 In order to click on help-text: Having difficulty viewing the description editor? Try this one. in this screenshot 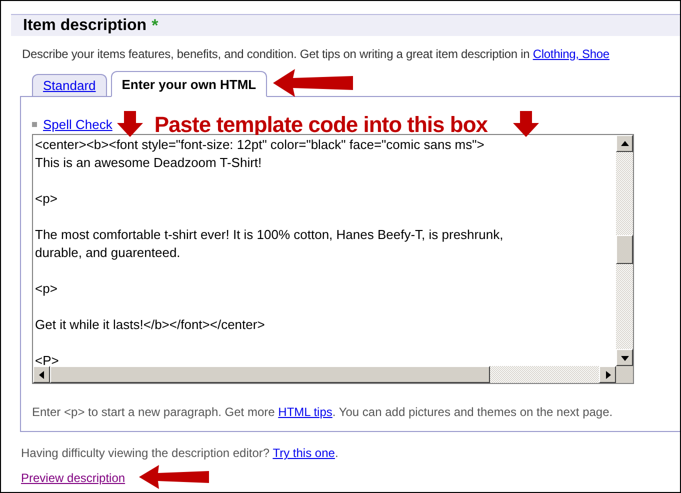, I will do `click(180, 453)`.